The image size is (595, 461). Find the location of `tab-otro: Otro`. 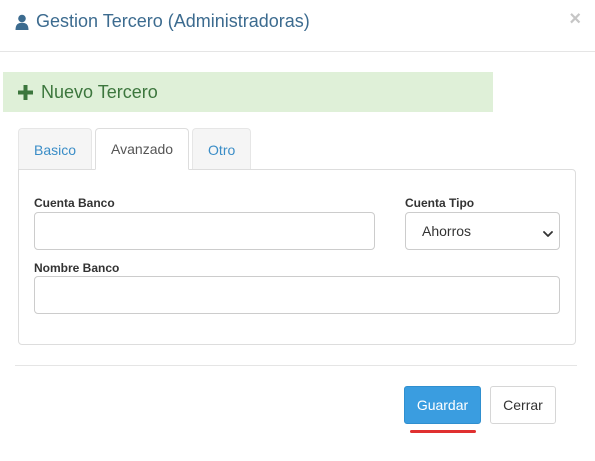

tab-otro: Otro is located at coordinates (222, 149).